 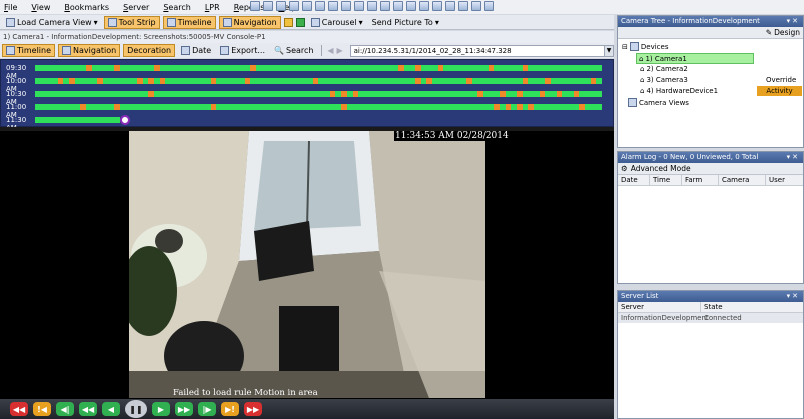 What do you see at coordinates (308, 123) in the screenshot?
I see `timeline-row: 11:30 AM` at bounding box center [308, 123].